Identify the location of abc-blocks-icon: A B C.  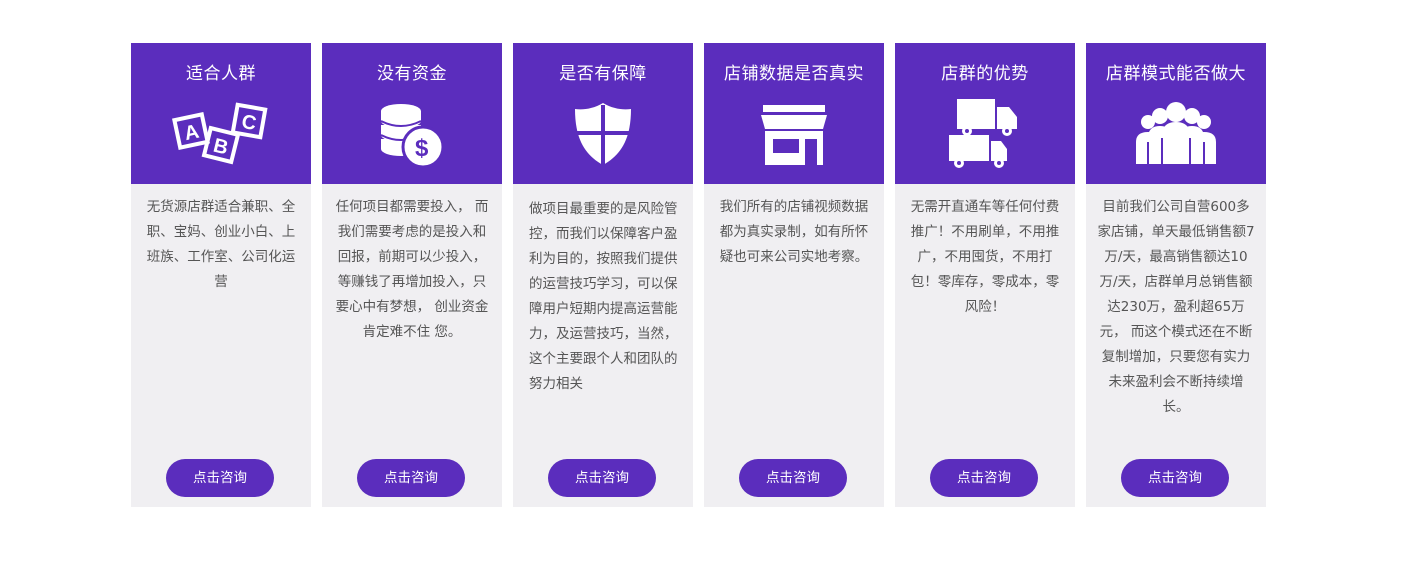
(221, 134).